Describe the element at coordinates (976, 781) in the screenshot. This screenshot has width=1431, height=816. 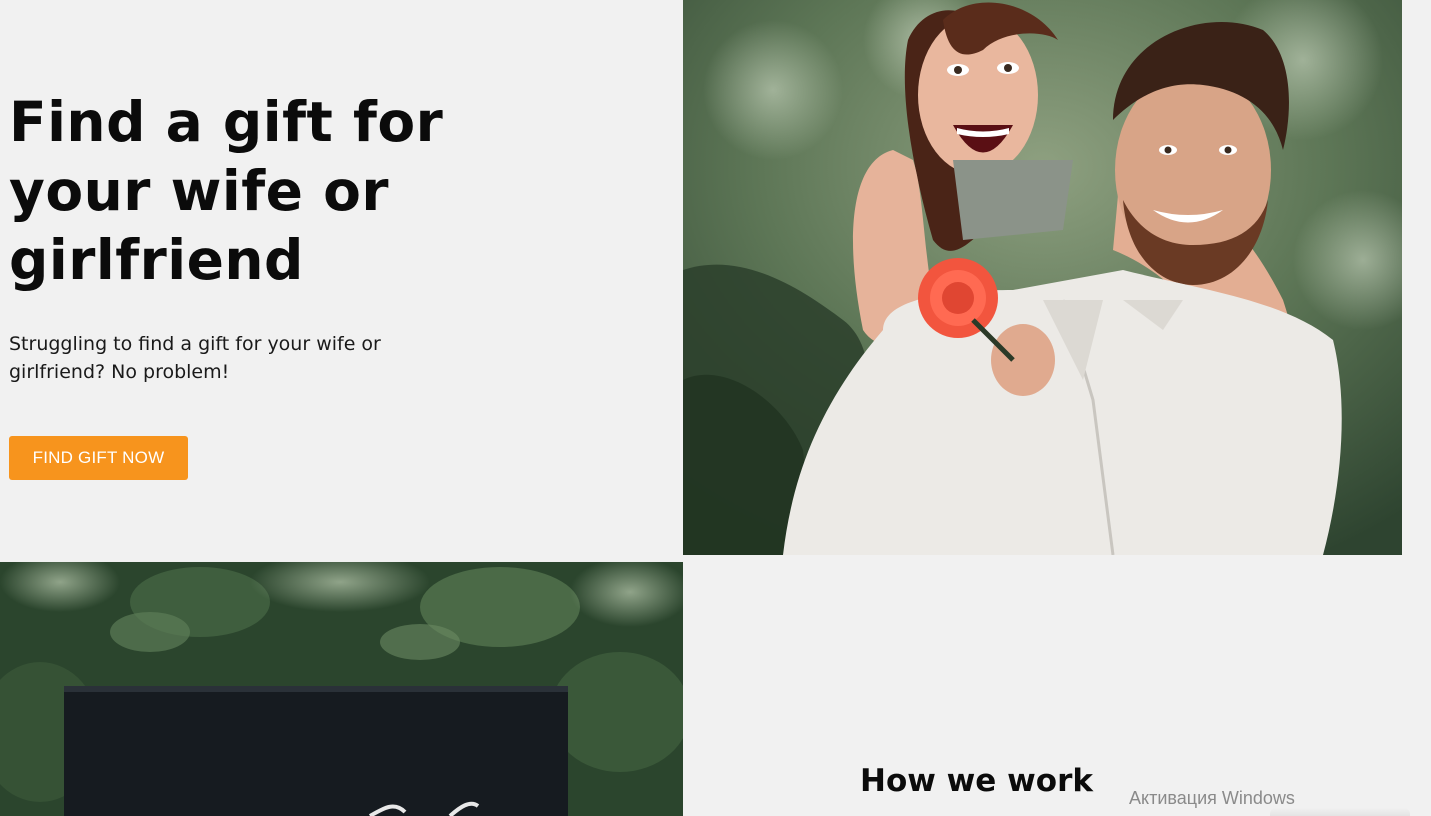
I see `how-we-work-heading: How we work` at that location.